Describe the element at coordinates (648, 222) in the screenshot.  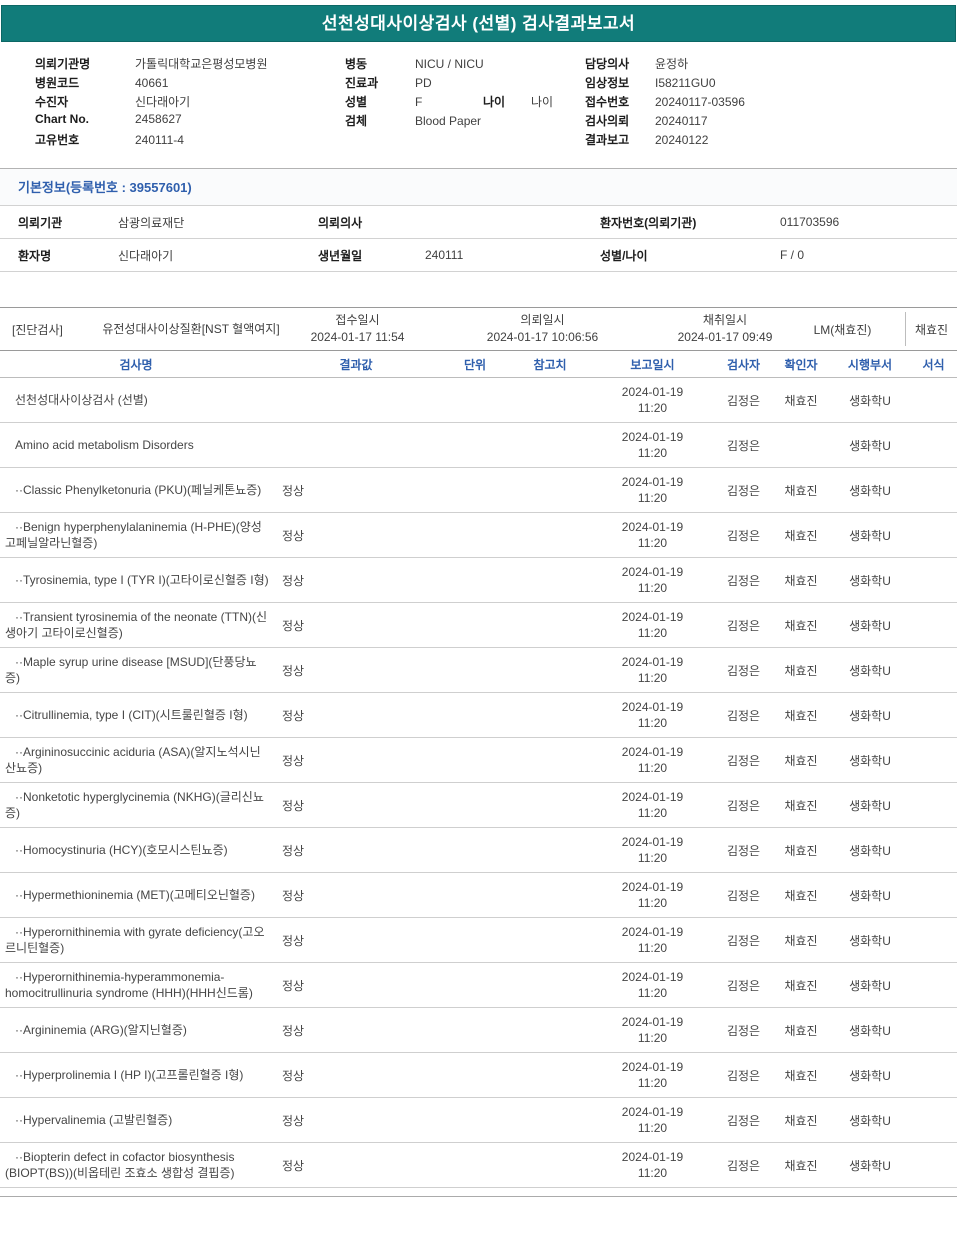
I see `field-label: 환자번호(의뢰기관)` at that location.